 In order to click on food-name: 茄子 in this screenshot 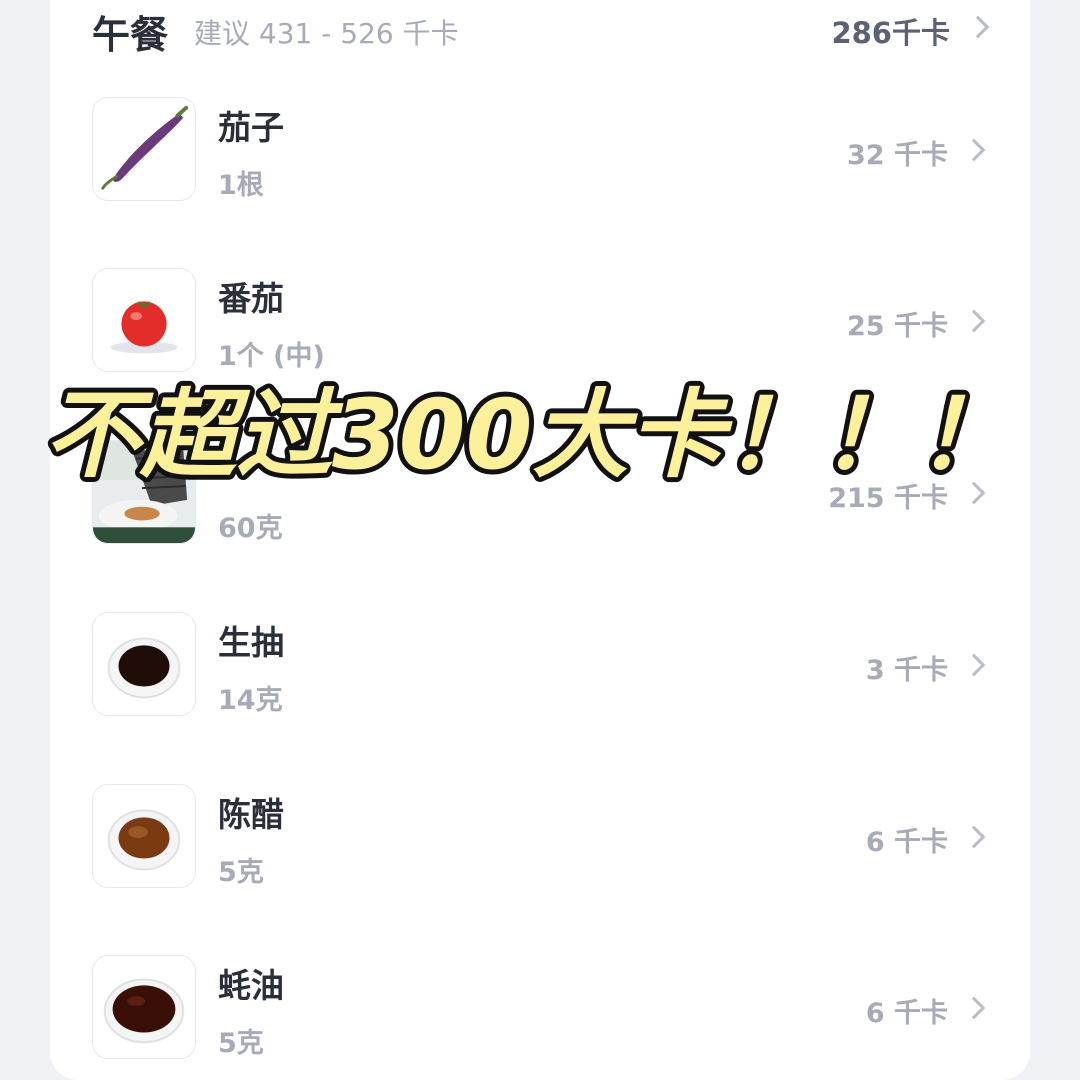, I will do `click(251, 127)`.